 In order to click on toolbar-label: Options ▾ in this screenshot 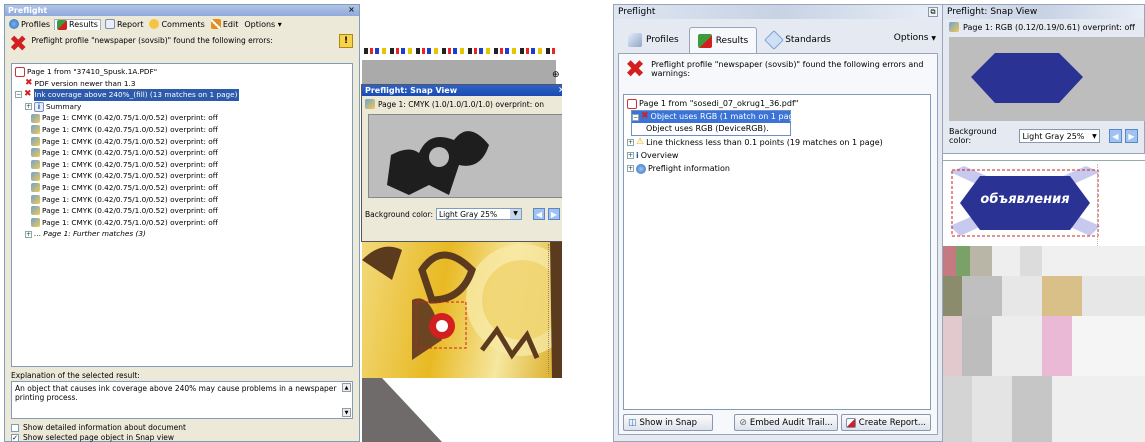, I will do `click(263, 24)`.